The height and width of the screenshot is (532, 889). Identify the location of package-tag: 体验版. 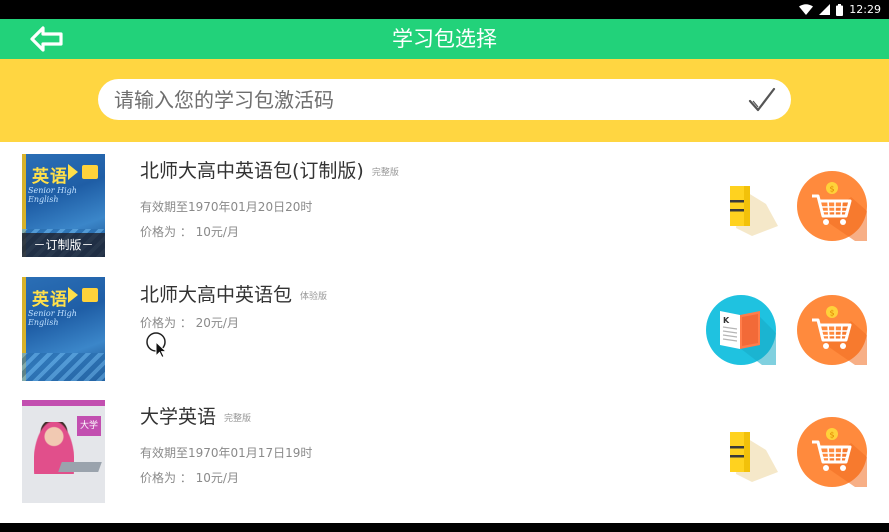
(314, 297).